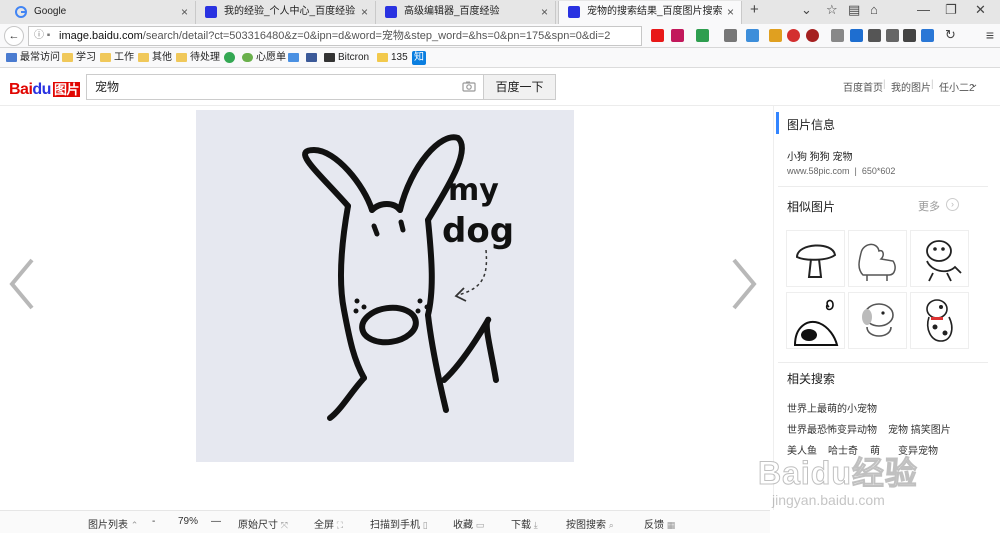  What do you see at coordinates (837, 35) in the screenshot?
I see `cloud-extension-icon` at bounding box center [837, 35].